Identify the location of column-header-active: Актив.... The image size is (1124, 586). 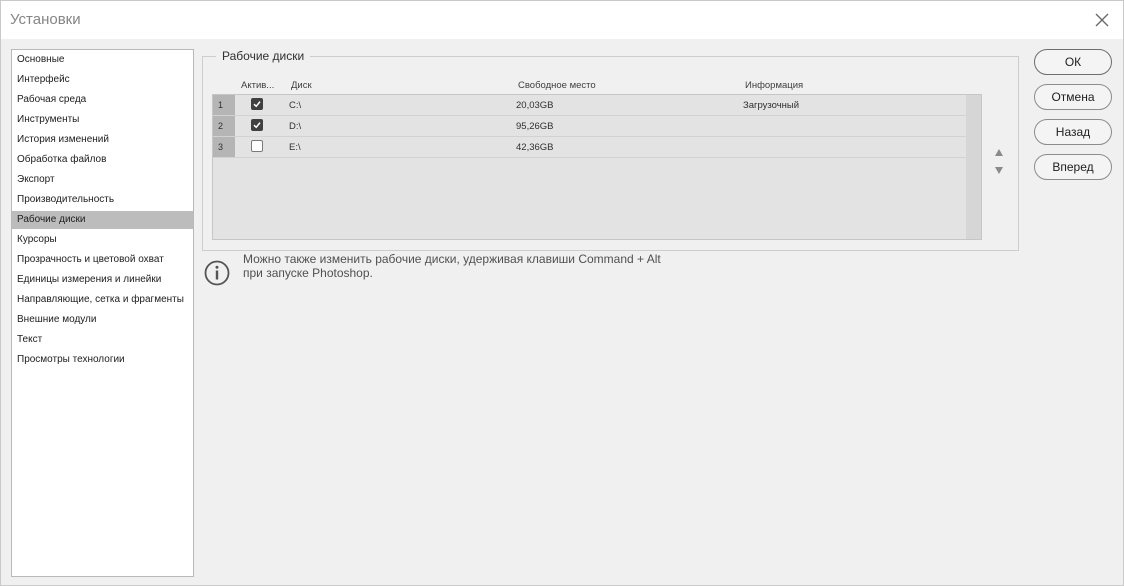
(257, 86).